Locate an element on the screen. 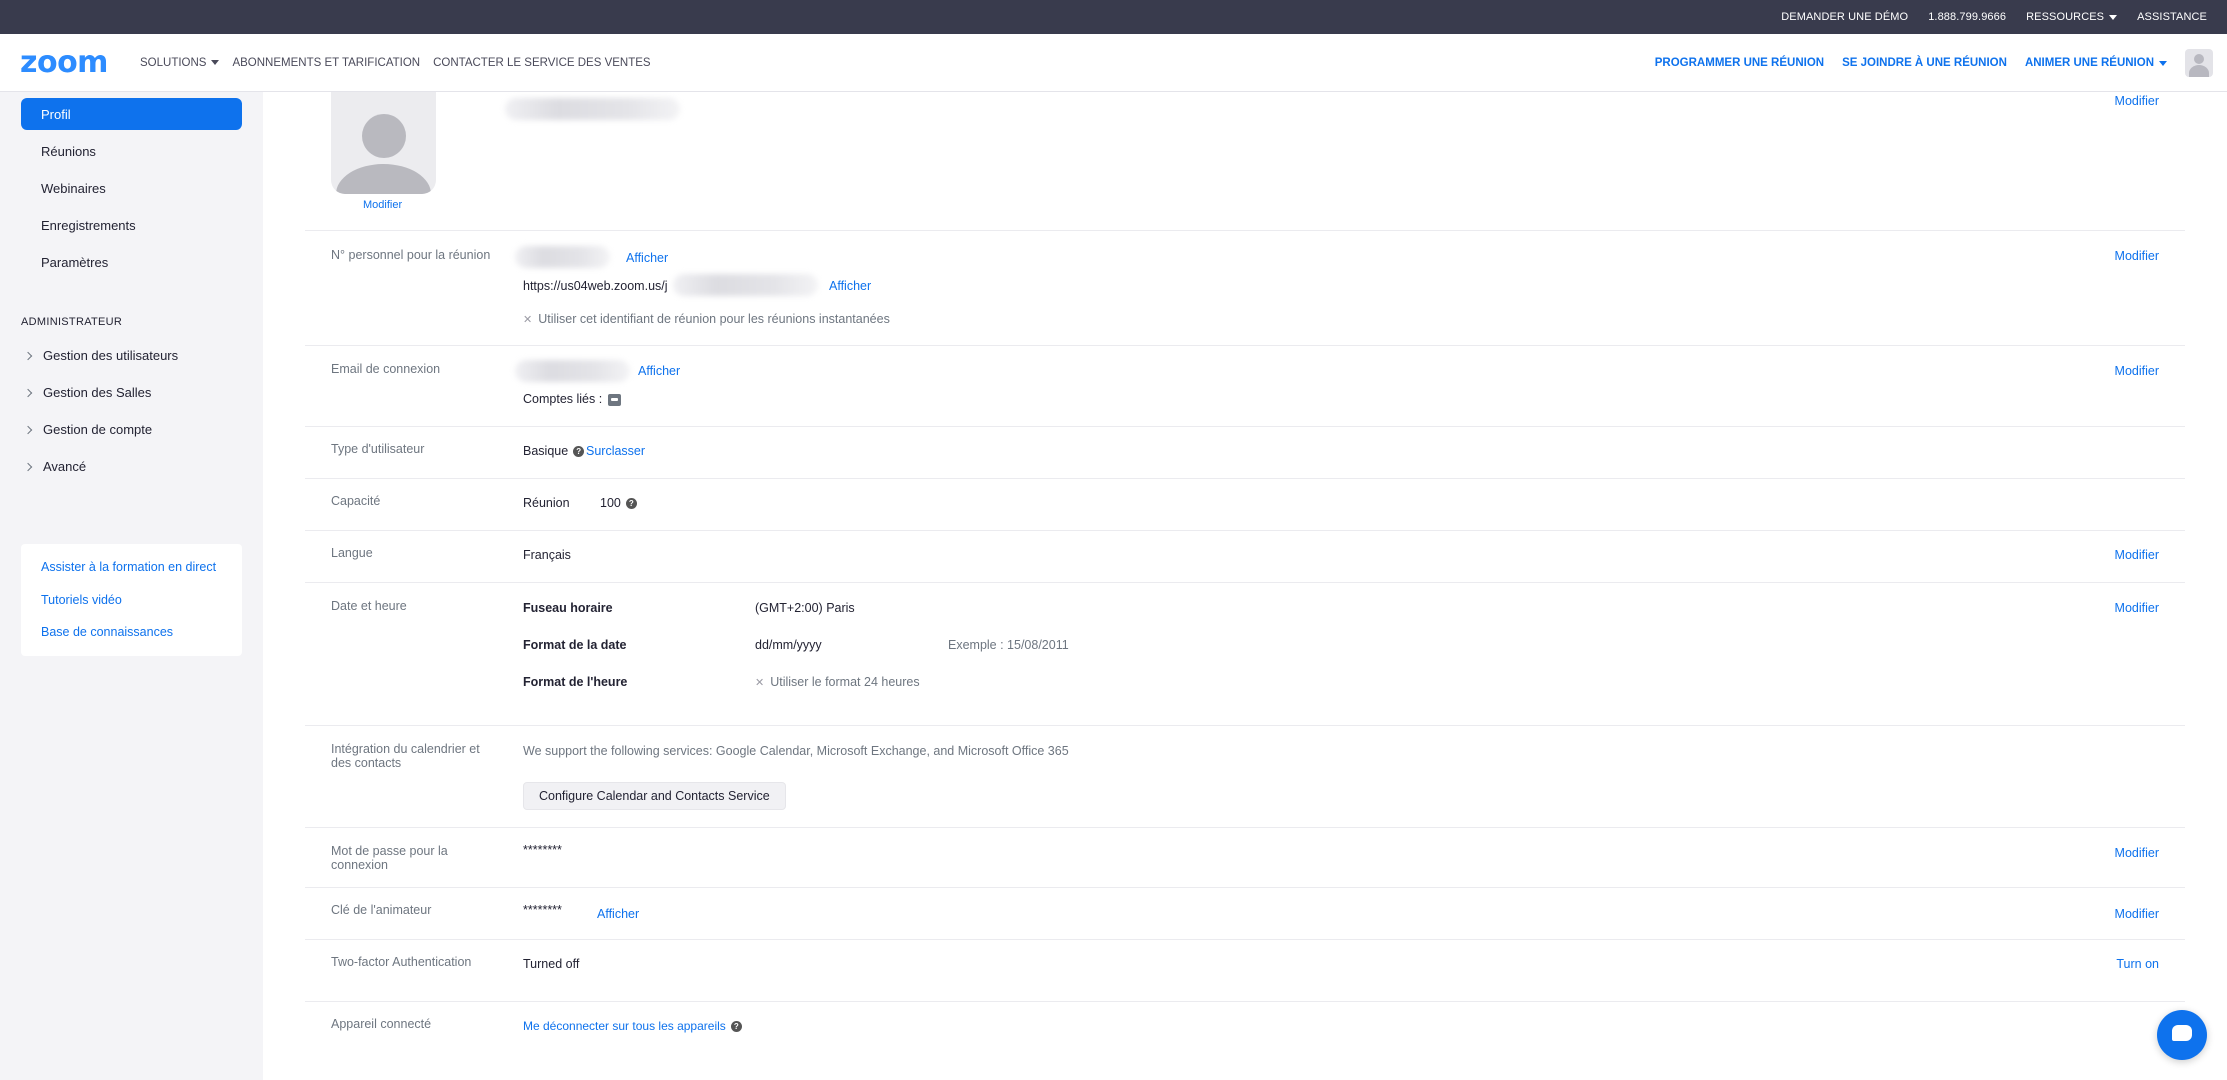 This screenshot has height=1080, width=2227. sidebar-item-room-management: Gestion des Salles is located at coordinates (86, 392).